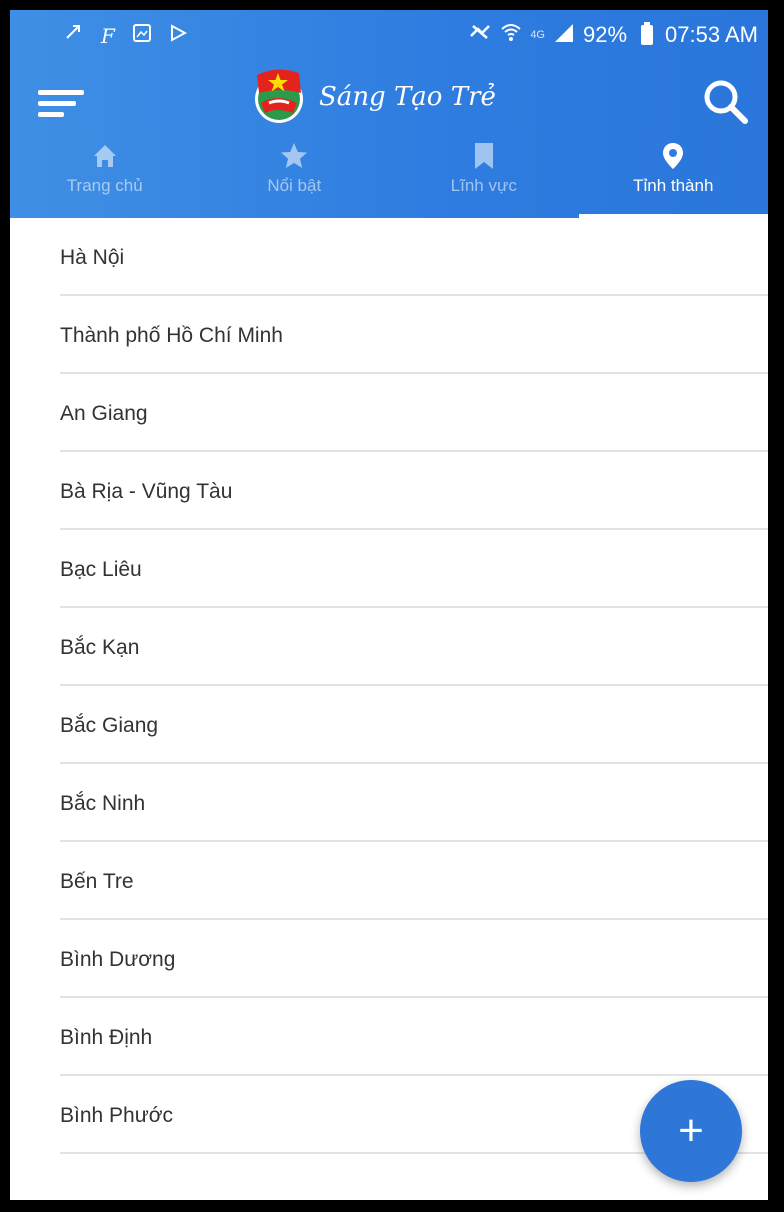  Describe the element at coordinates (389, 725) in the screenshot. I see `list-item: Bắc Giang` at that location.